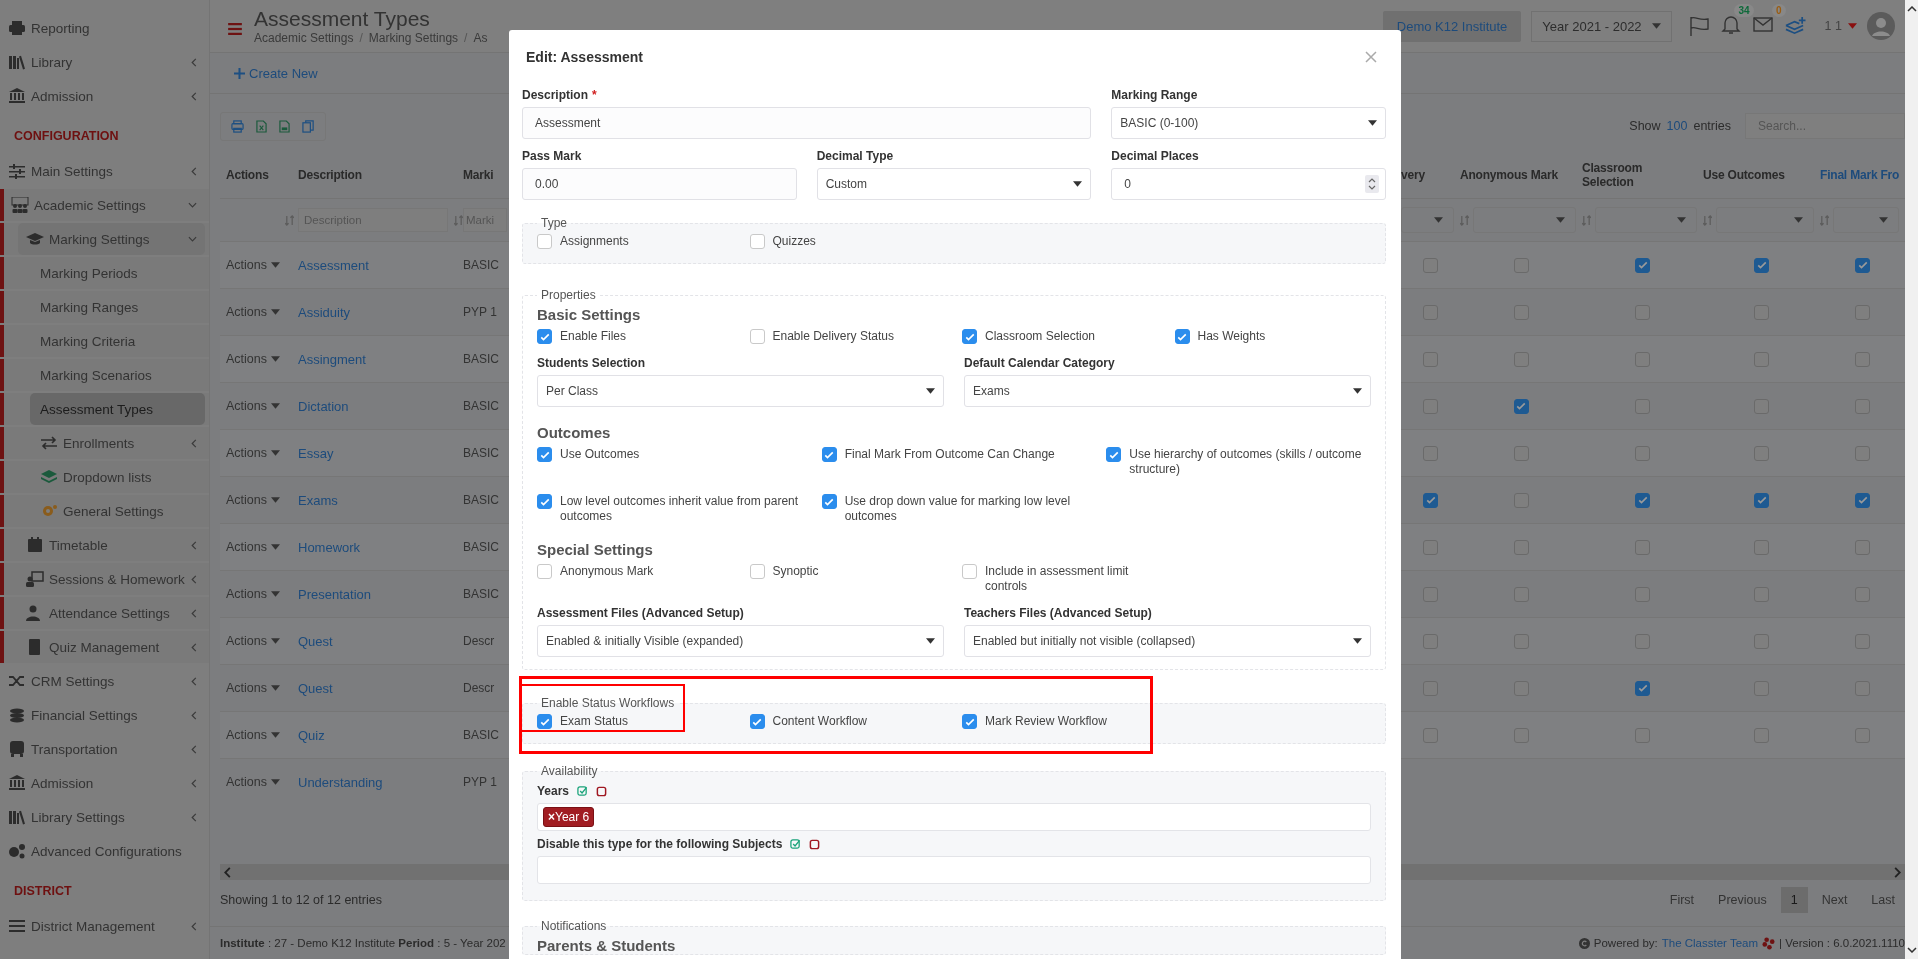  I want to click on checkbox-label: Low level outcomes inherit value from parent outcomes, so click(681, 509).